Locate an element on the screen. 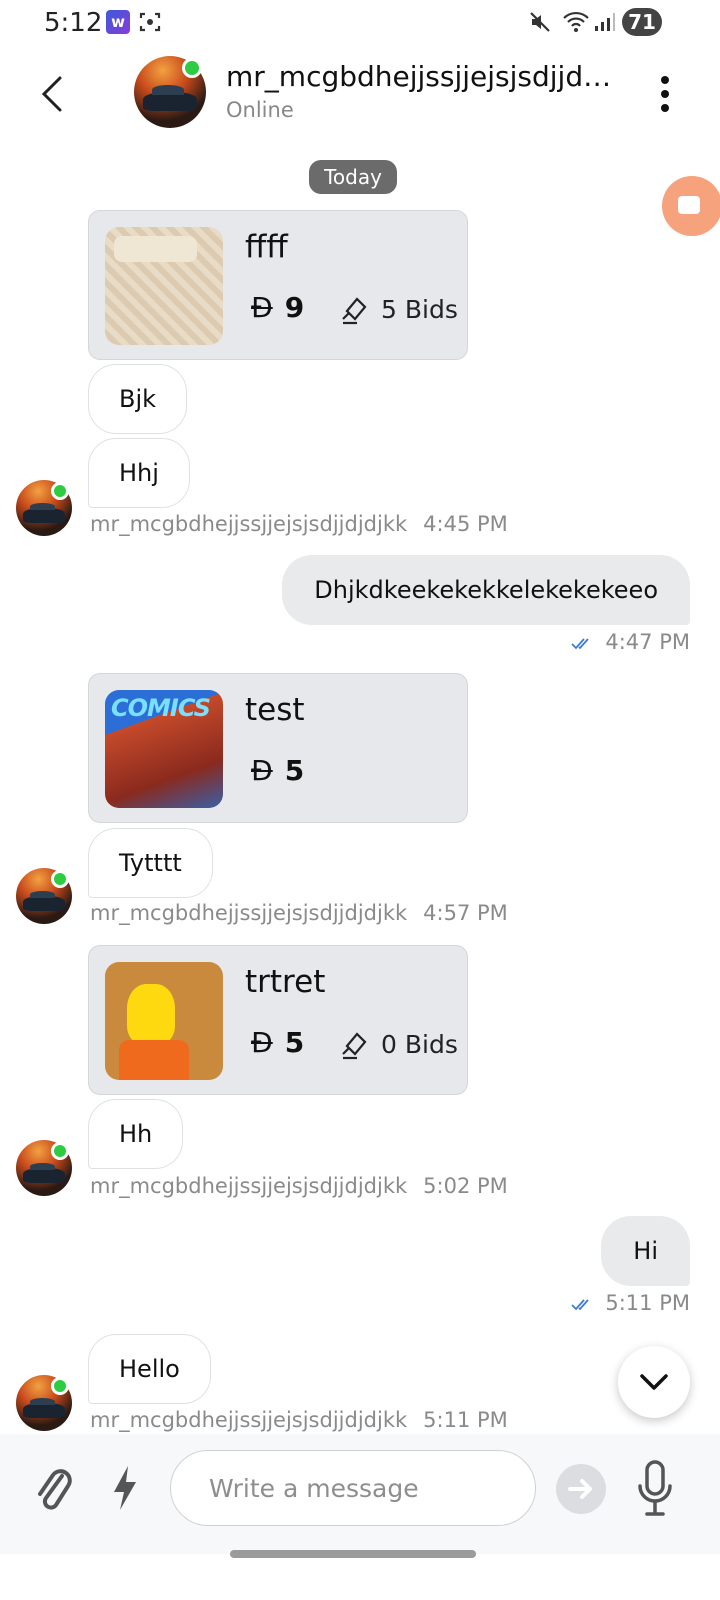  product-price: Đ9 is located at coordinates (277, 307).